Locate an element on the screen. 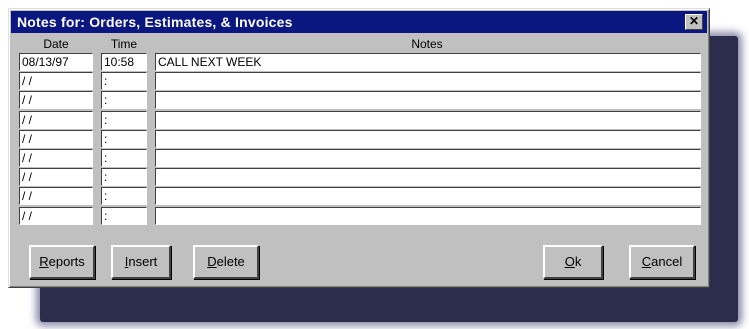 The height and width of the screenshot is (329, 749). reports-button: Reports is located at coordinates (62, 262).